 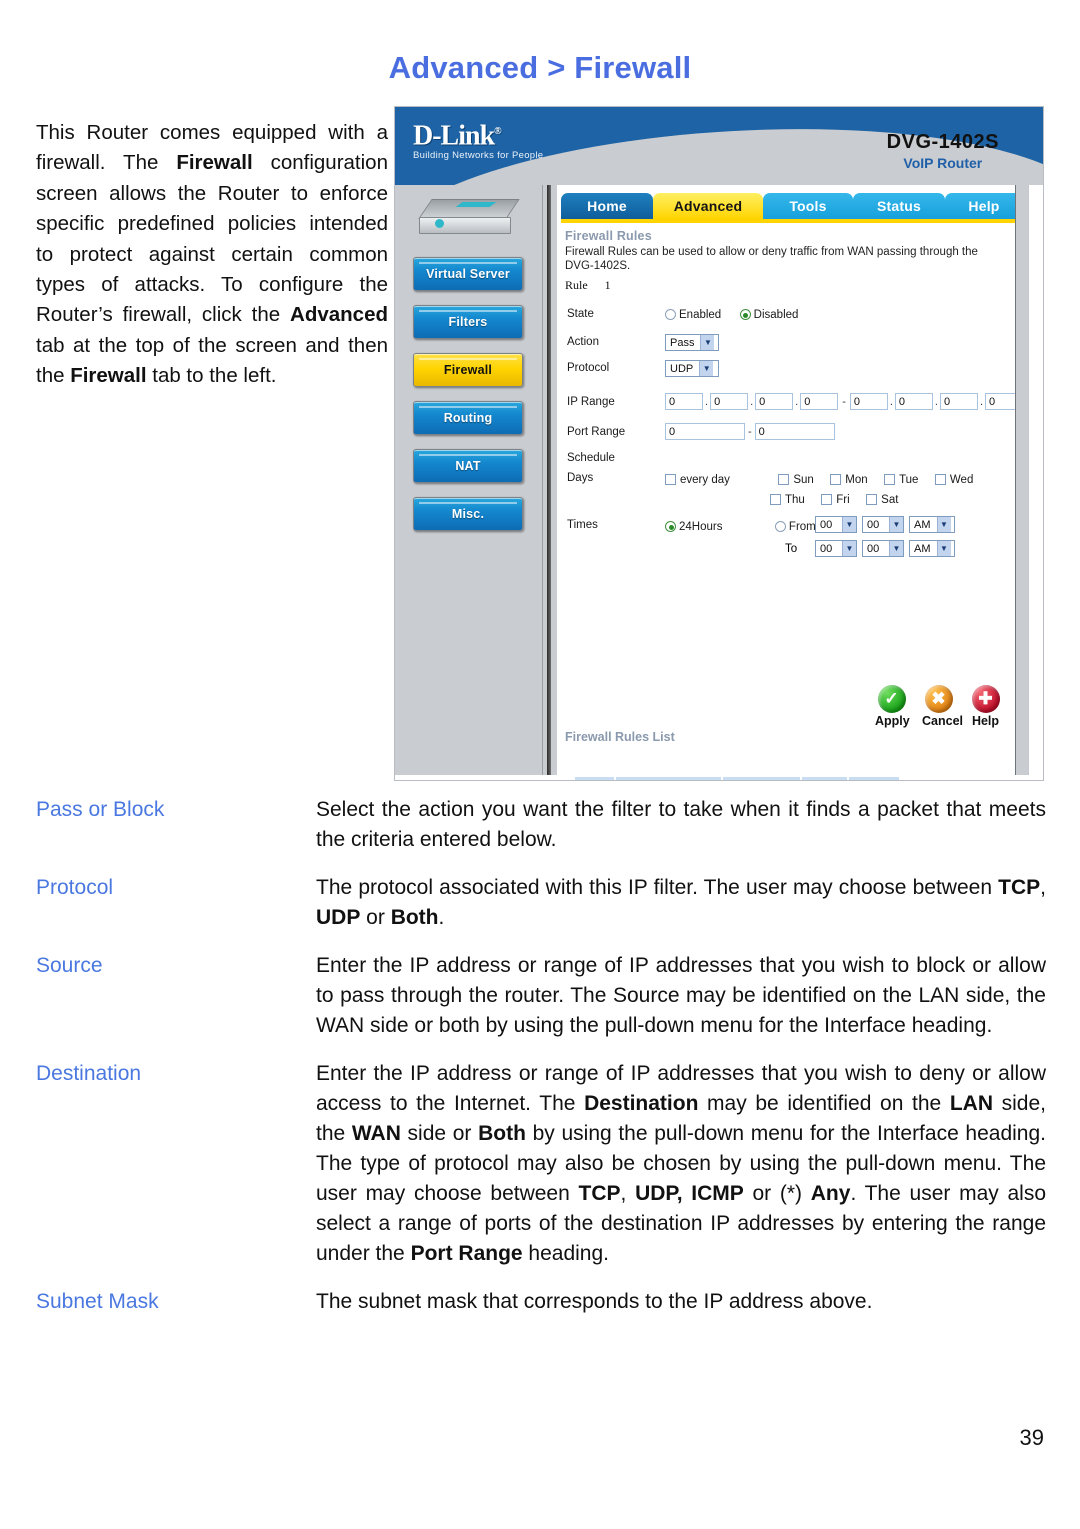 I want to click on input-ip-end-3: 0, so click(x=958, y=401).